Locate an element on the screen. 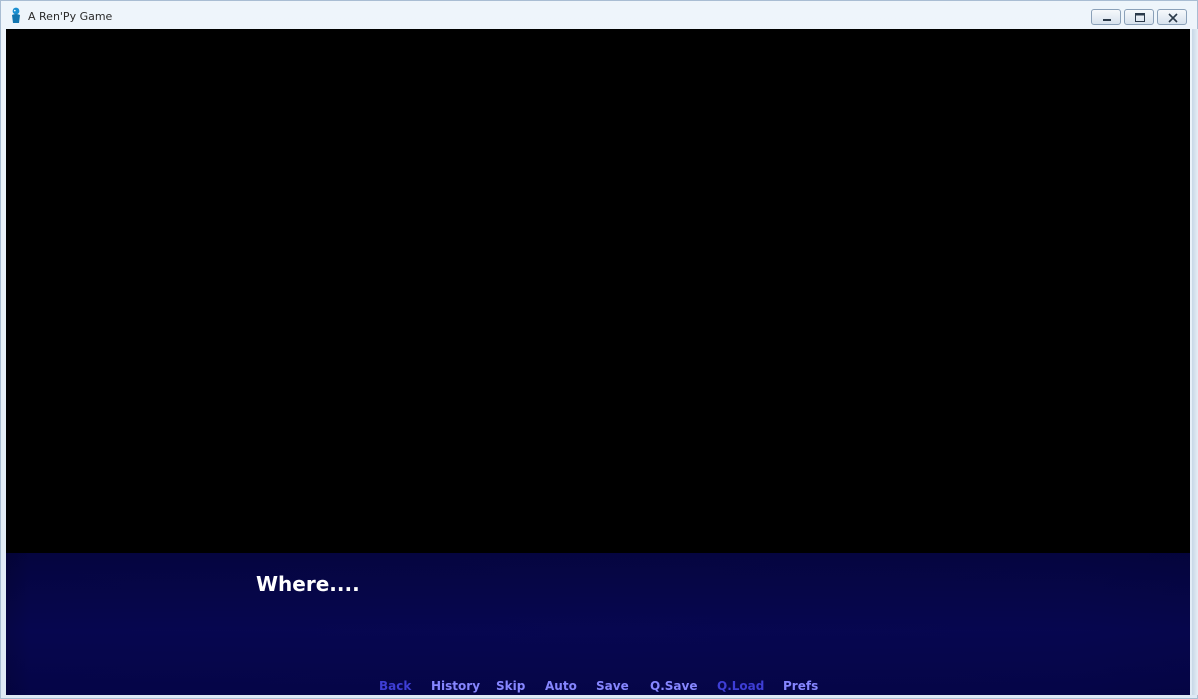 The image size is (1198, 699). minimize-icon is located at coordinates (1107, 20).